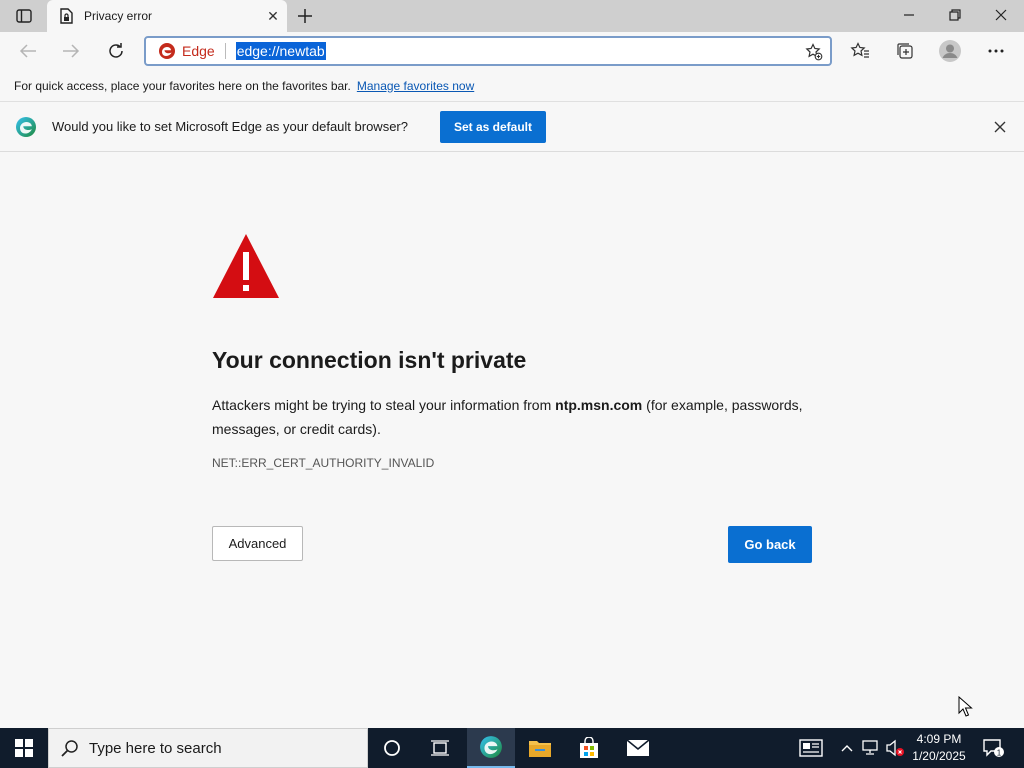  Describe the element at coordinates (415, 86) in the screenshot. I see `manage-favorites-link: Manage favorites now` at that location.